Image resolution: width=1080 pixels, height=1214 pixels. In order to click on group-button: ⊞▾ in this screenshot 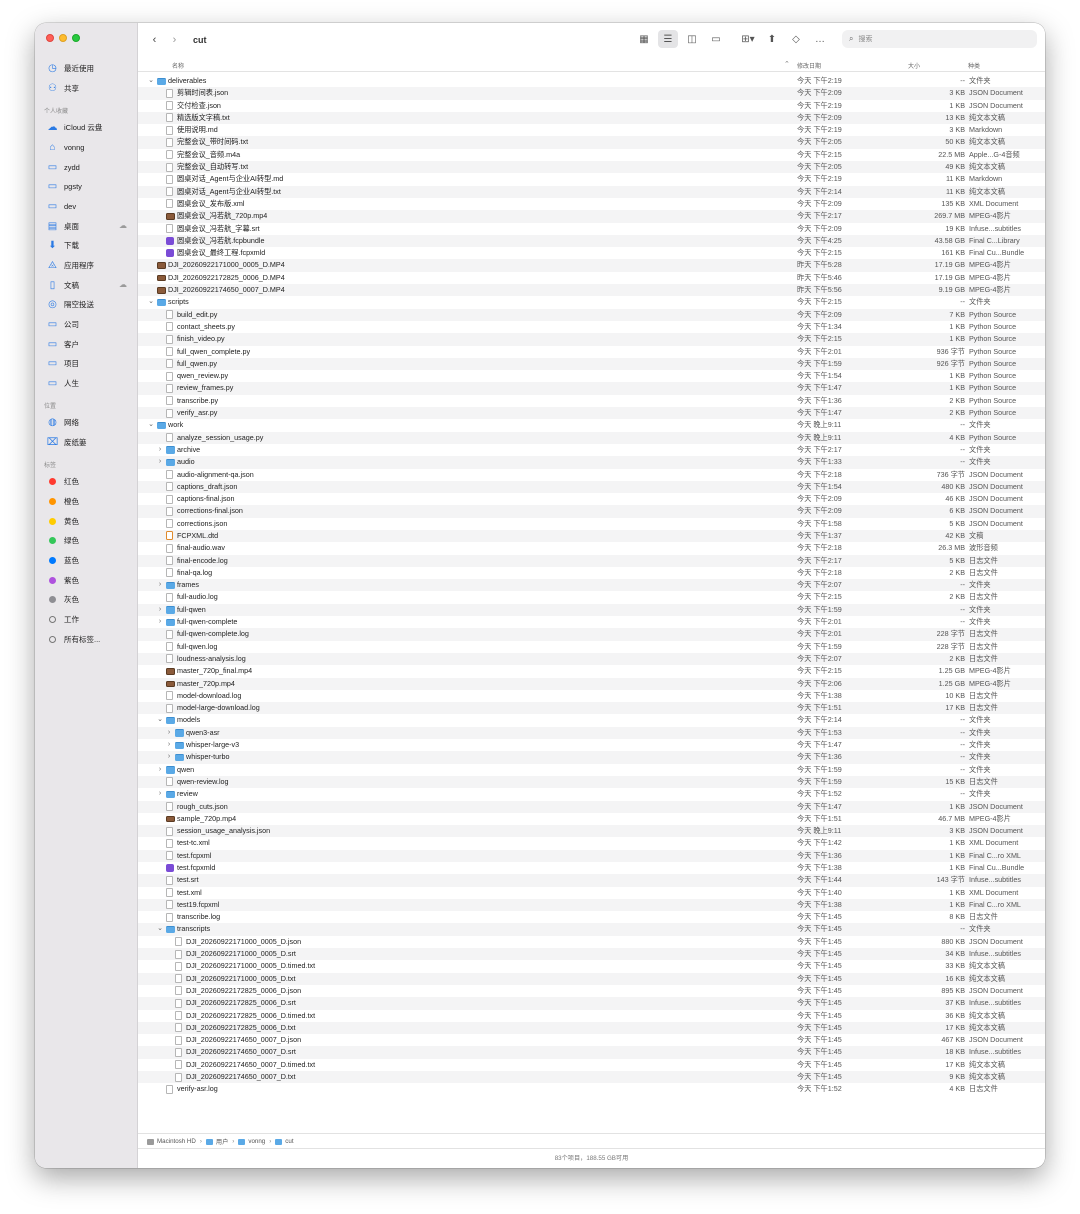, I will do `click(748, 39)`.